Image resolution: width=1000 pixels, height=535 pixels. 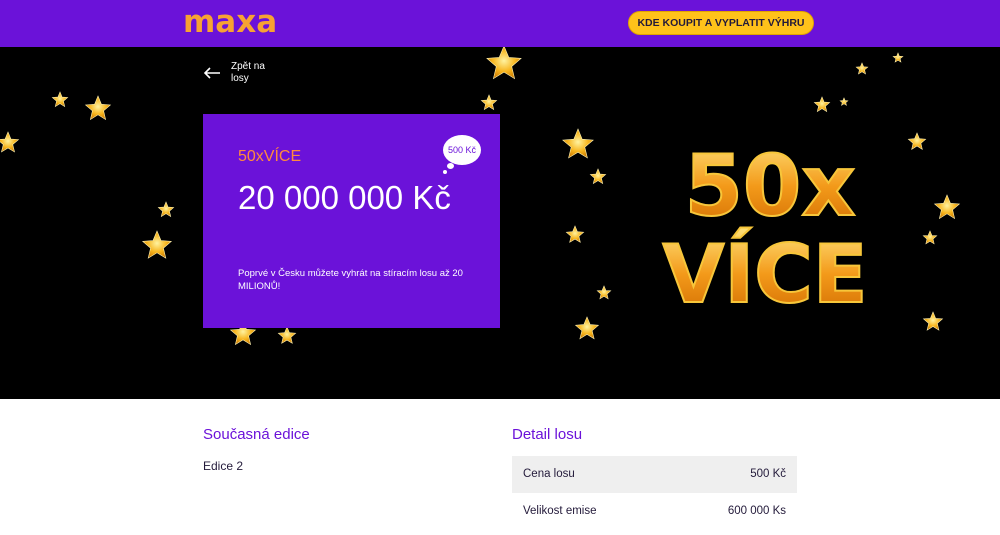 I want to click on current-edition-title: Současná edice, so click(x=256, y=434).